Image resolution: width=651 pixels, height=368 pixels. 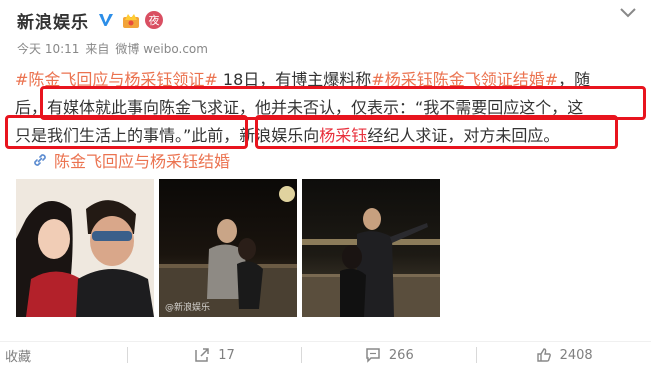 What do you see at coordinates (294, 79) in the screenshot?
I see `content-text-1: 18日，有博主爆料称` at bounding box center [294, 79].